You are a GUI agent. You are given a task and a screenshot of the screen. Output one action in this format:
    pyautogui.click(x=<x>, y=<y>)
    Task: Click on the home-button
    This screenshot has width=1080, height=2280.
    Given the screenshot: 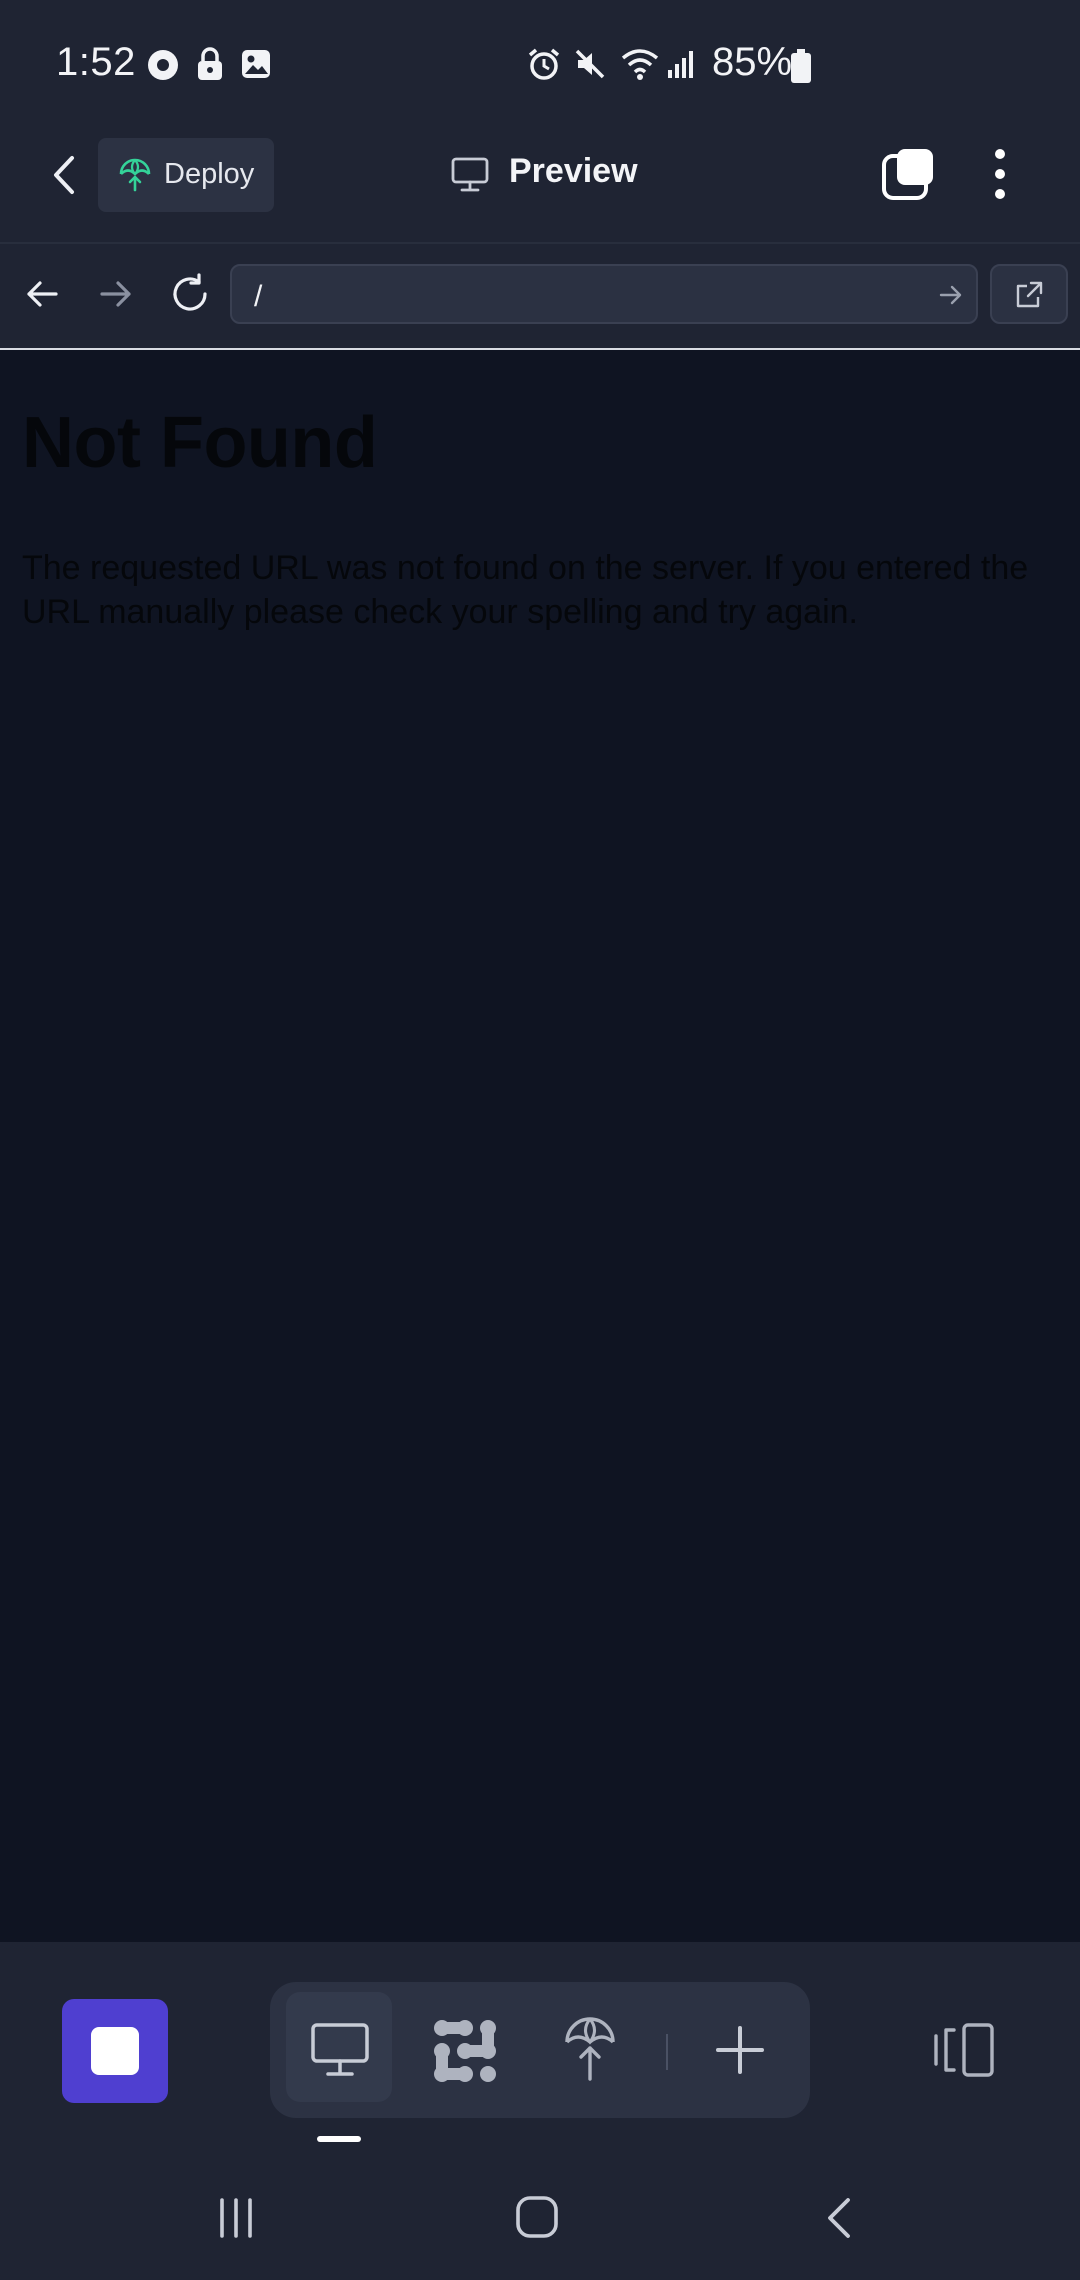 What is the action you would take?
    pyautogui.click(x=537, y=2217)
    